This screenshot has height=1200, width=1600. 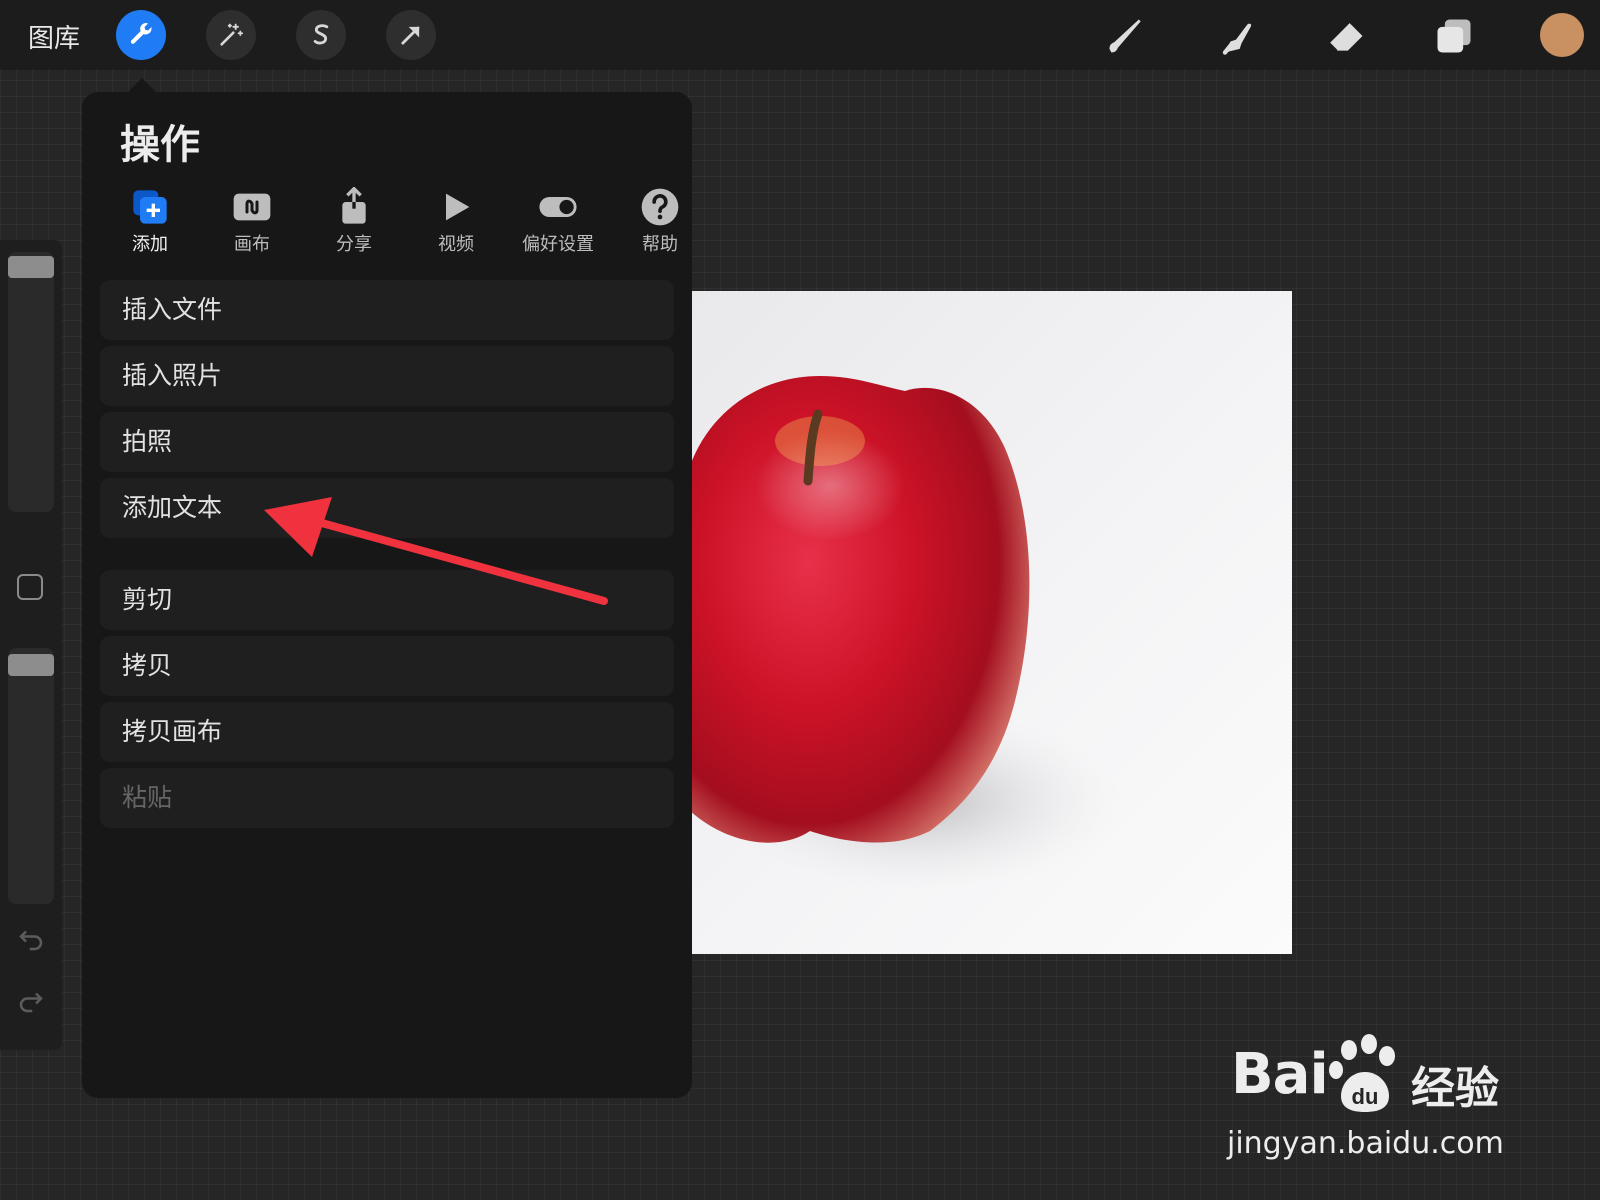 I want to click on menu-item-insert-file: 插入文件, so click(x=387, y=310).